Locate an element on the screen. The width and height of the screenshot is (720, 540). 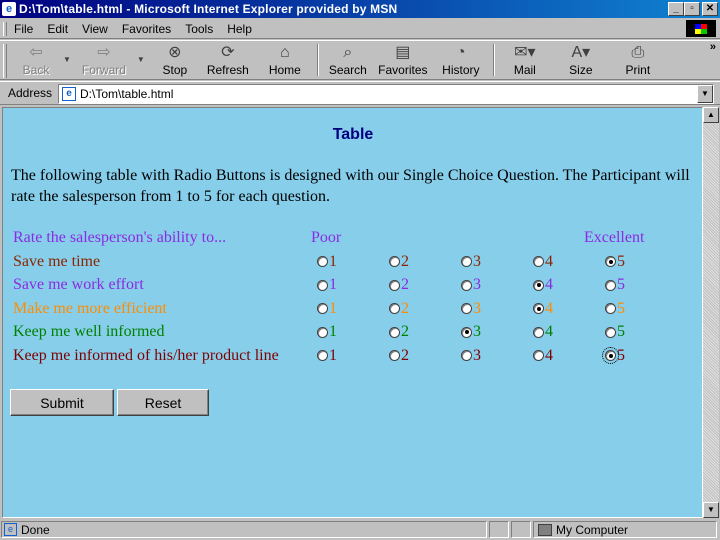
mail-button: ✉▾ Mail is located at coordinates (525, 60).